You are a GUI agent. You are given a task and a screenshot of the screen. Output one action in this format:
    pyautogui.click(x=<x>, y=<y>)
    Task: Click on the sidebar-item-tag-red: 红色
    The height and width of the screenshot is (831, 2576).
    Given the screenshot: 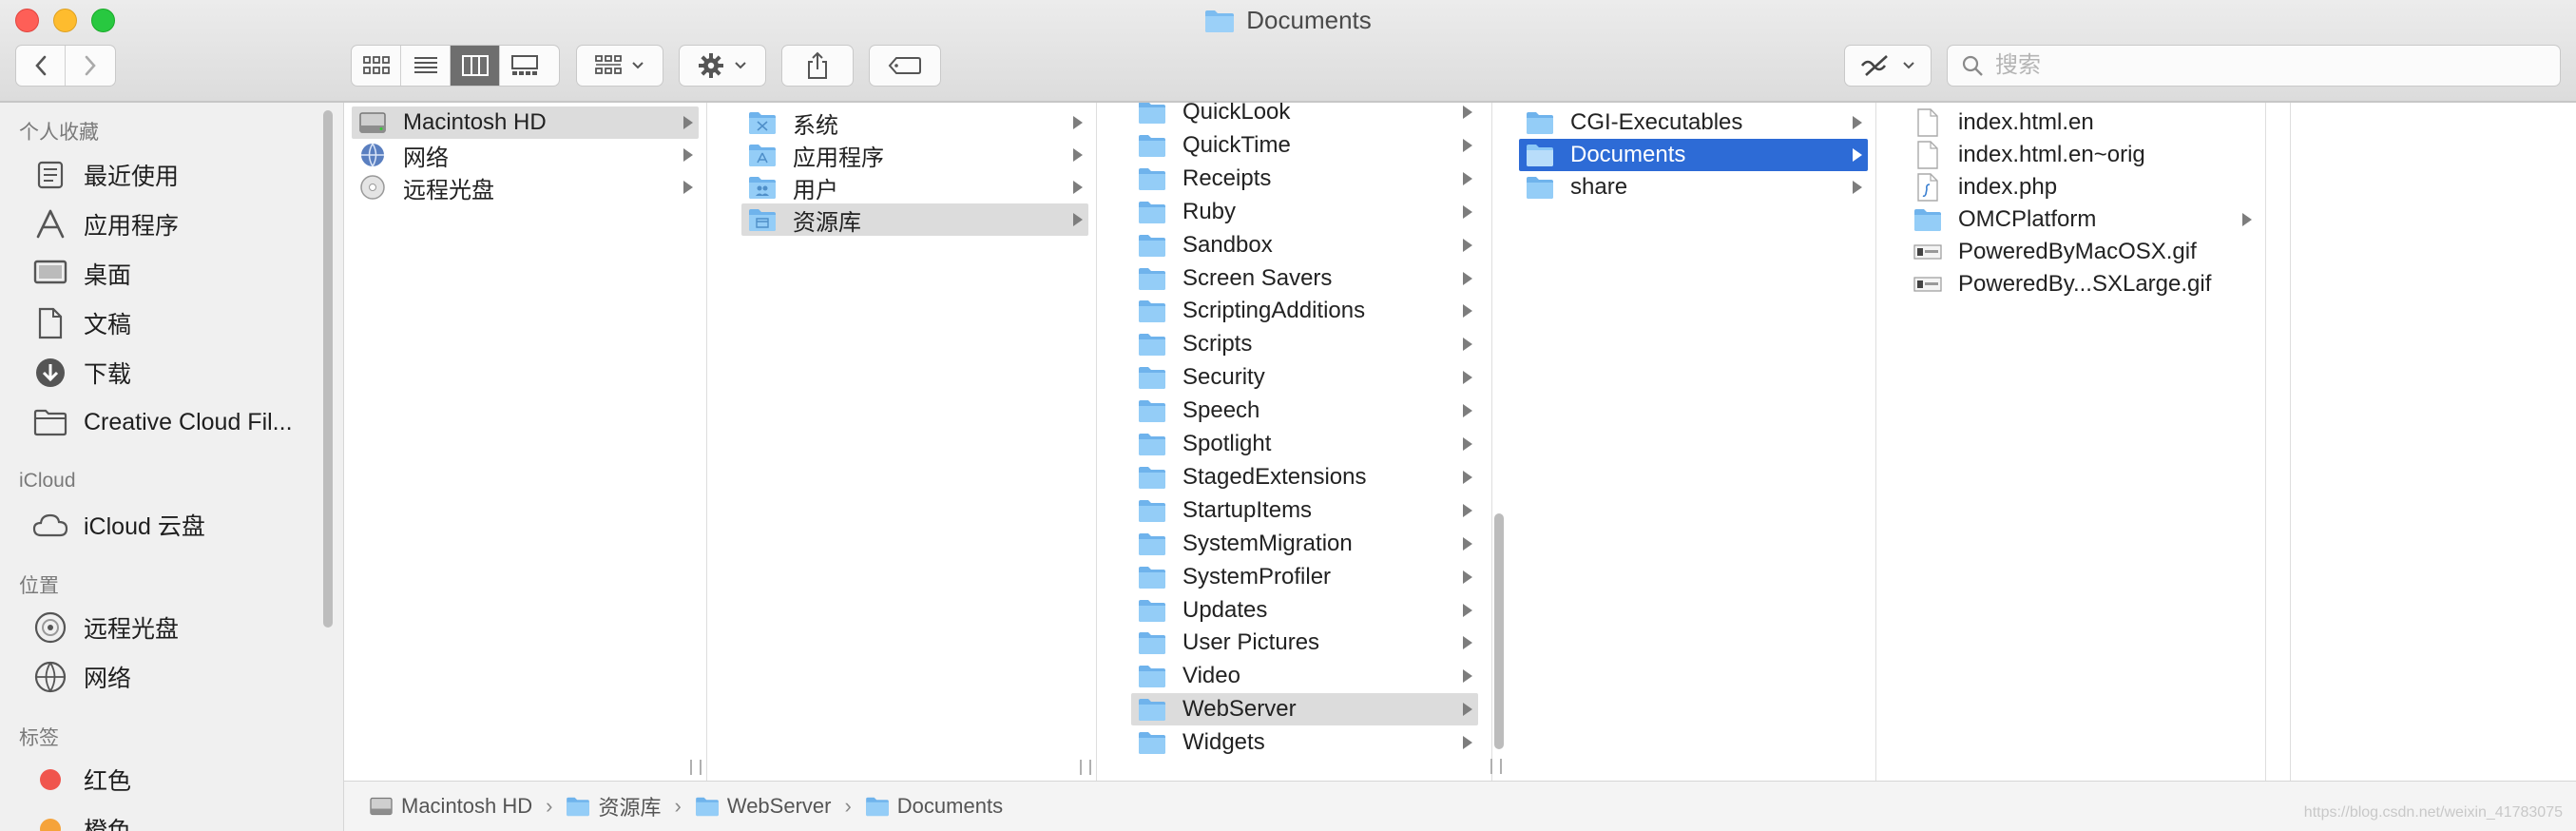 What is the action you would take?
    pyautogui.click(x=175, y=780)
    